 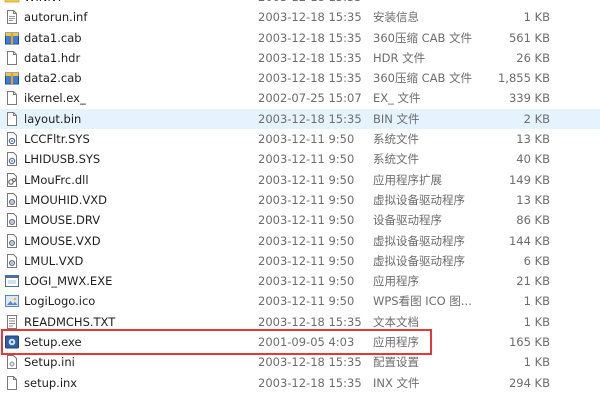 What do you see at coordinates (300, 139) in the screenshot?
I see `file-row: LCCFltr.SYS 2003-12-11 9:50 系统文件 13 KB` at bounding box center [300, 139].